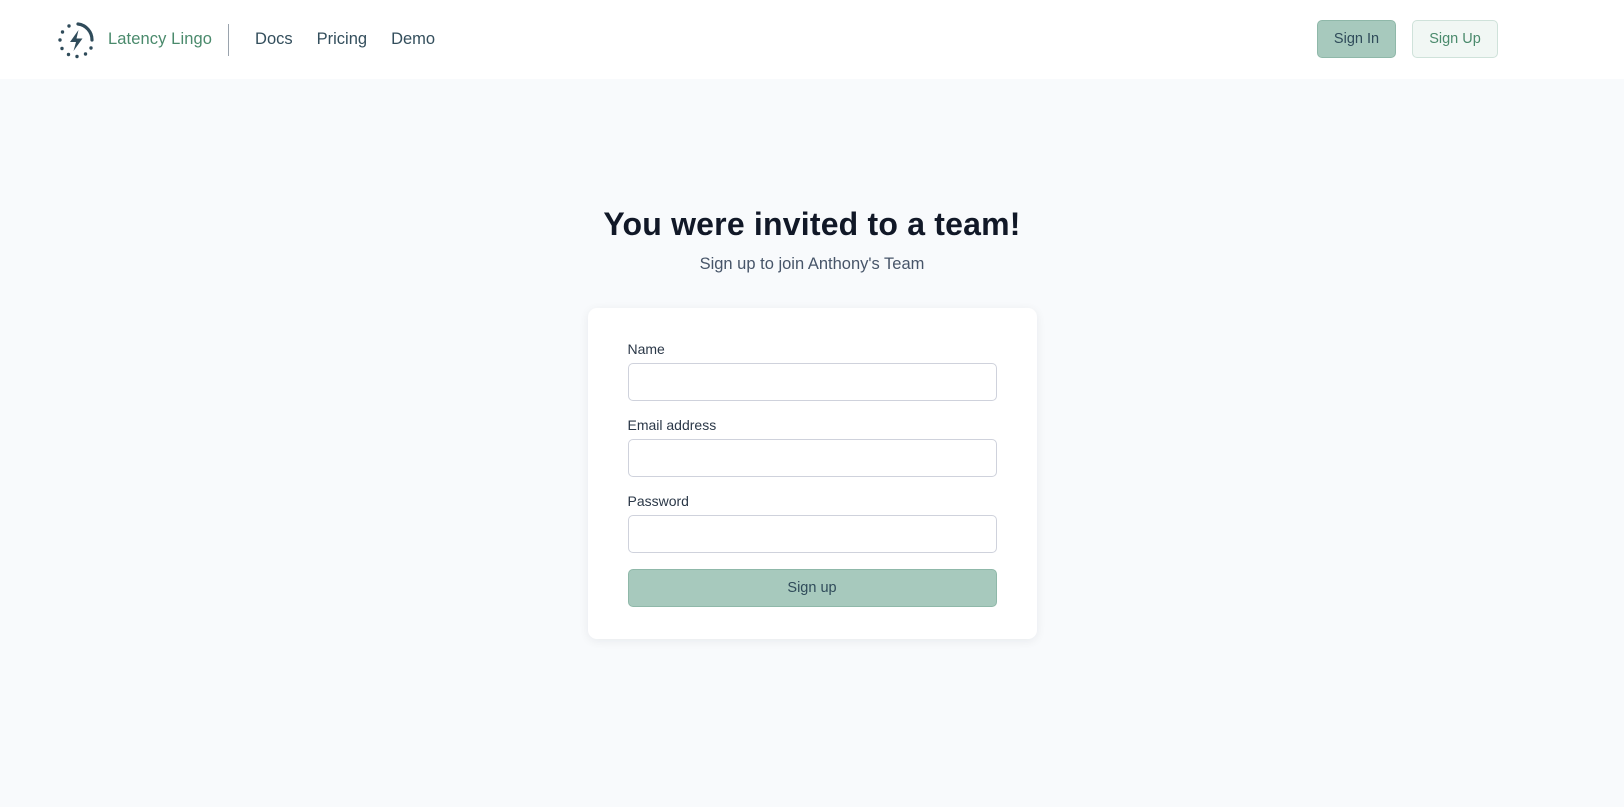 The image size is (1624, 807). Describe the element at coordinates (160, 39) in the screenshot. I see `brand-name: Latency Lingo` at that location.